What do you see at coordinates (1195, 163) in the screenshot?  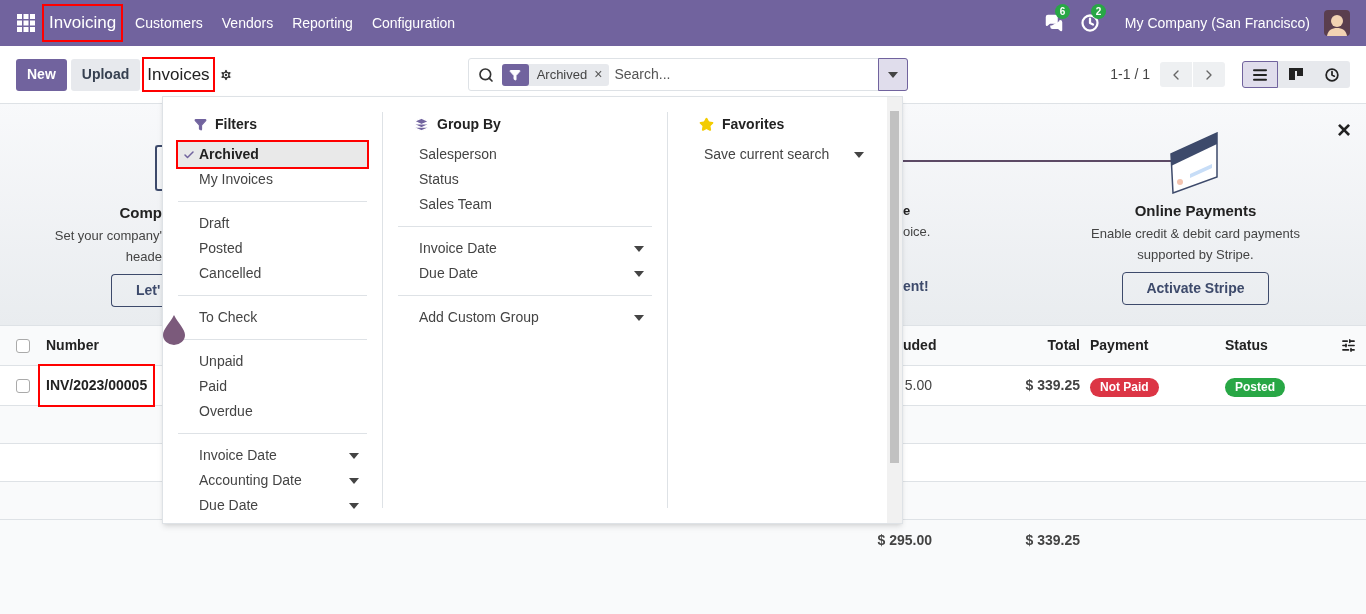 I see `credit-card-icon` at bounding box center [1195, 163].